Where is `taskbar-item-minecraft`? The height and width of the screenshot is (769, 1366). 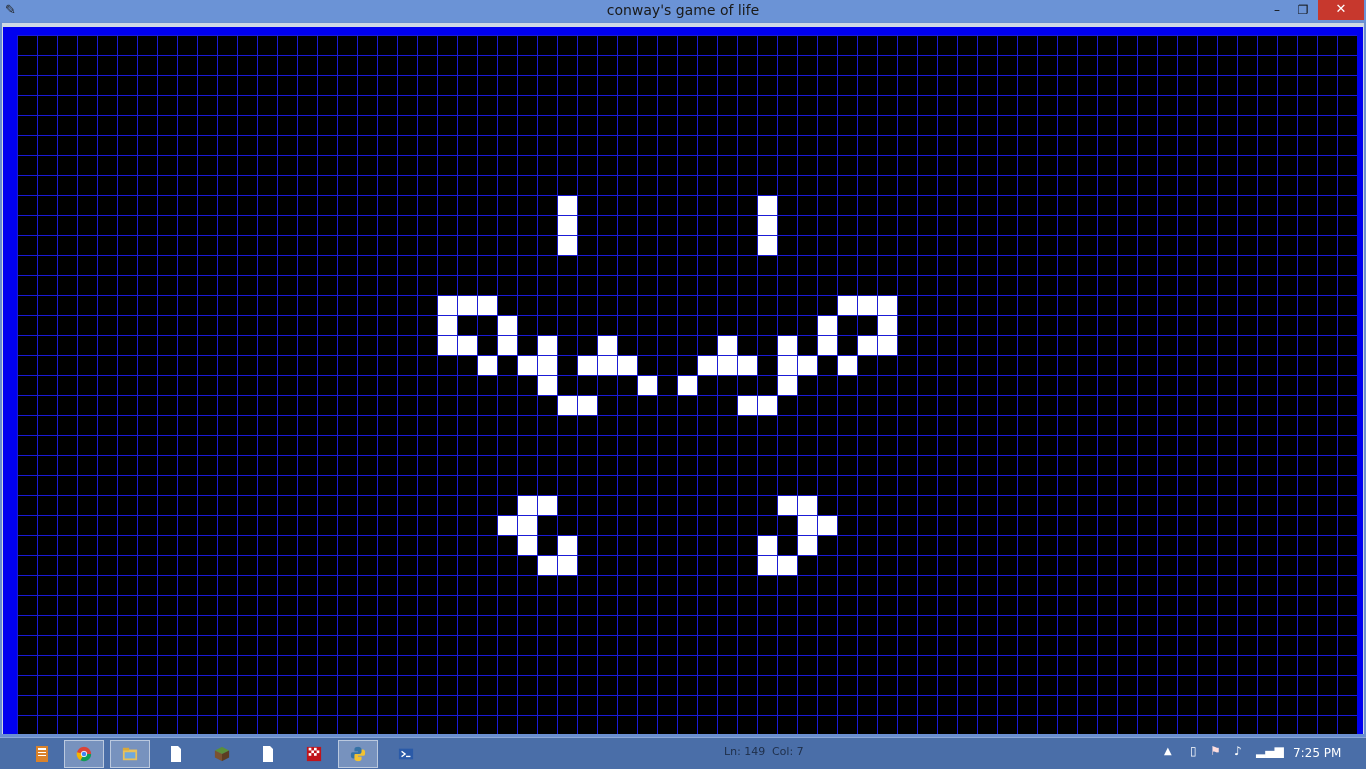
taskbar-item-minecraft is located at coordinates (222, 754).